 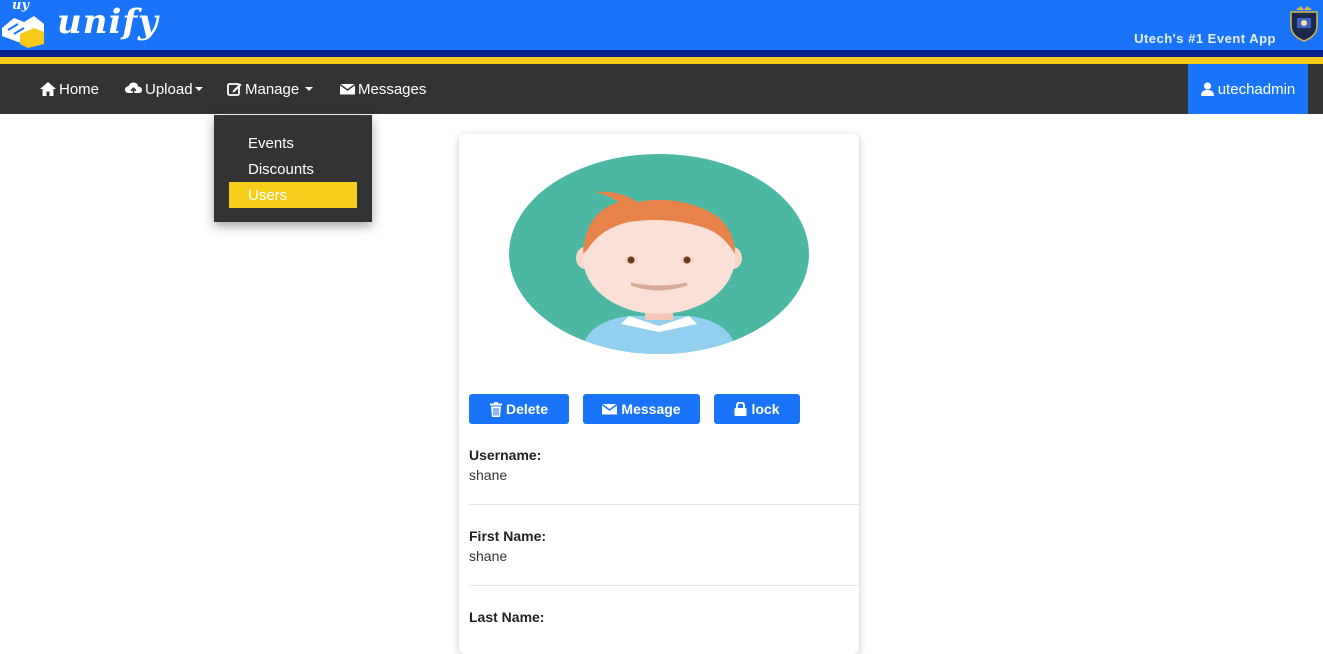 I want to click on manage-dropdown-menu: Events Discounts Users, so click(x=293, y=168).